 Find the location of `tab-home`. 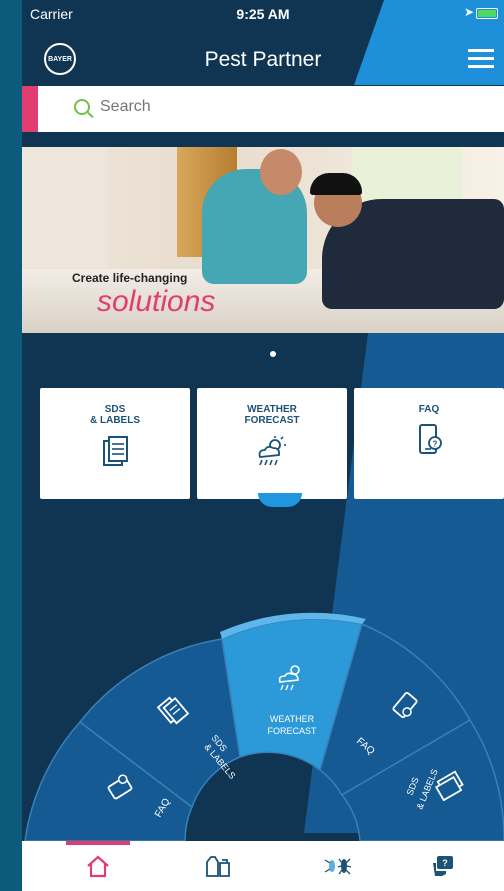

tab-home is located at coordinates (98, 866).